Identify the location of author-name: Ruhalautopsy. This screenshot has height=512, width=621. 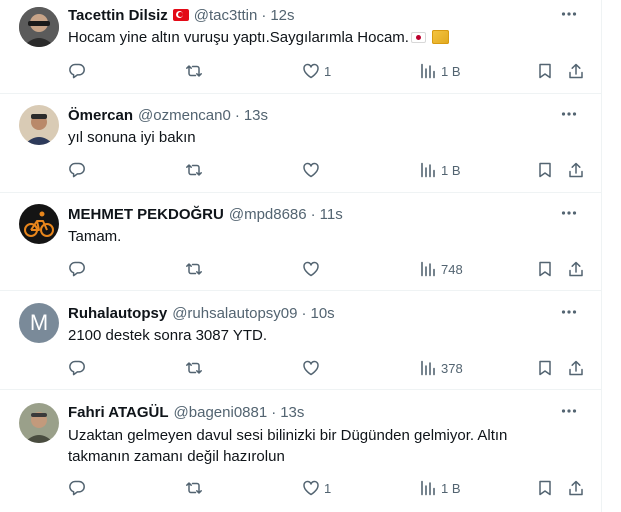
(117, 313).